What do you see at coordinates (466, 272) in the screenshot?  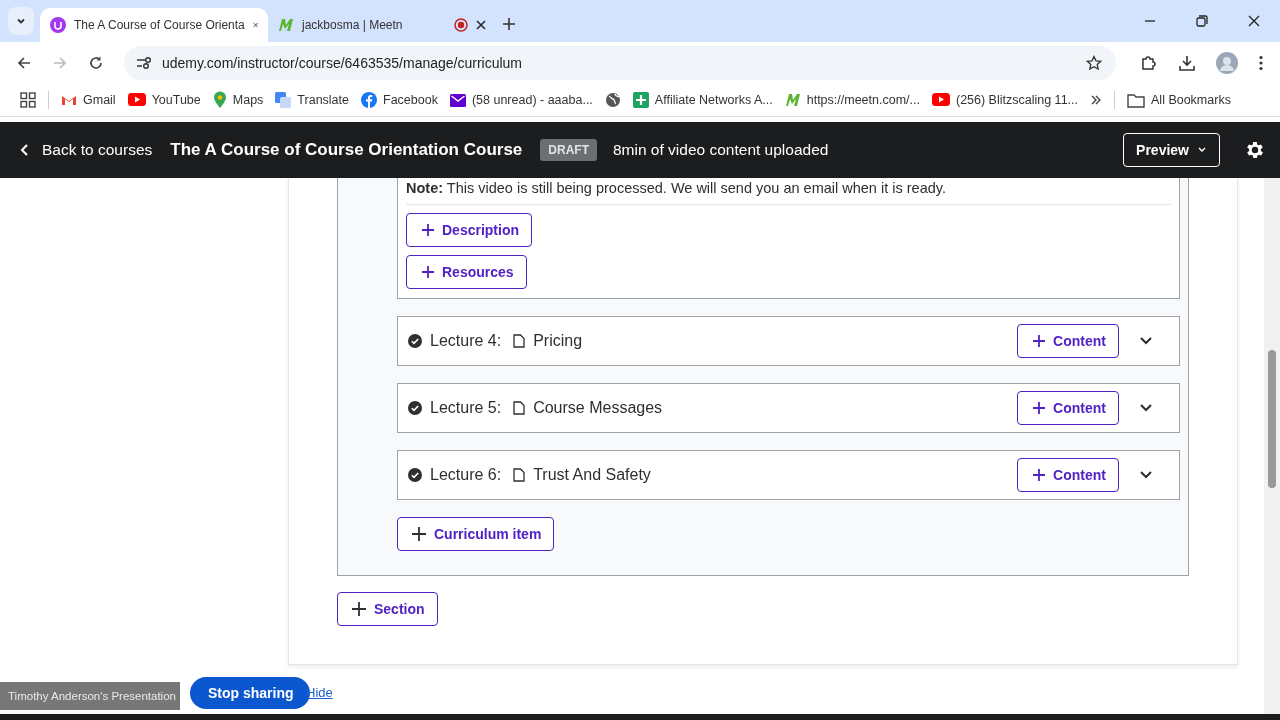 I see `add-button: Resources` at bounding box center [466, 272].